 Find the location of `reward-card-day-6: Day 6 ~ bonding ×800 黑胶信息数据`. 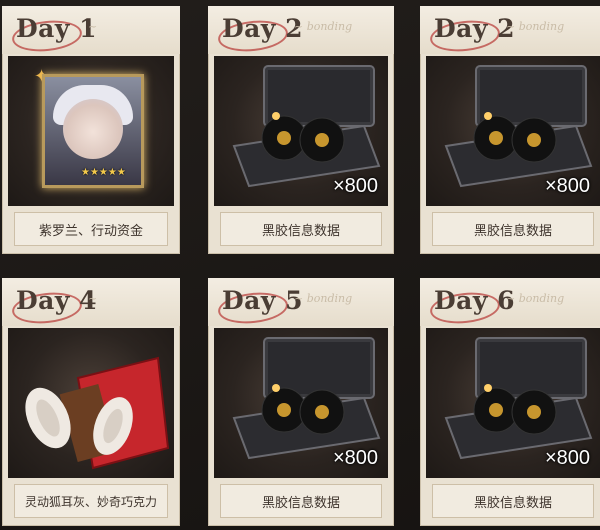

reward-card-day-6: Day 6 ~ bonding ×800 黑胶信息数据 is located at coordinates (510, 402).